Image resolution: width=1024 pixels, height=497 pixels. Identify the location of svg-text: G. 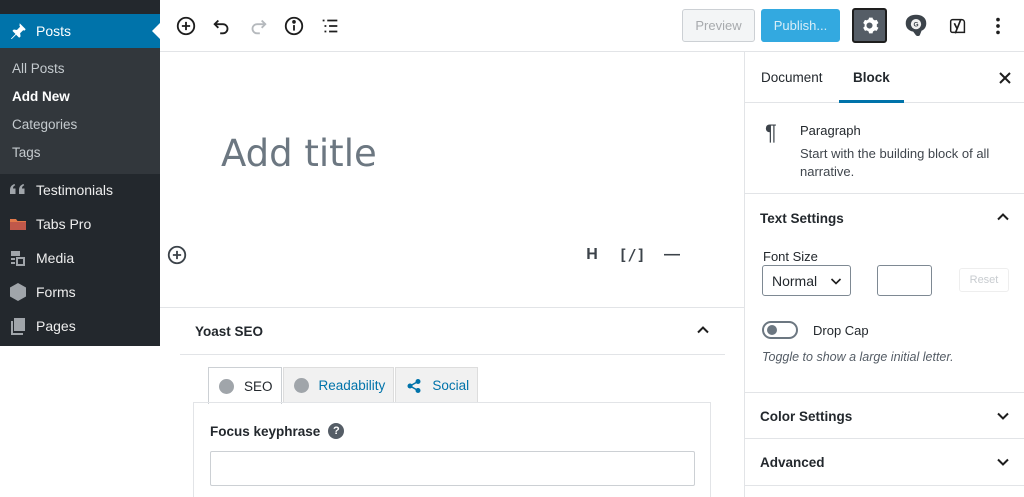
(915, 24).